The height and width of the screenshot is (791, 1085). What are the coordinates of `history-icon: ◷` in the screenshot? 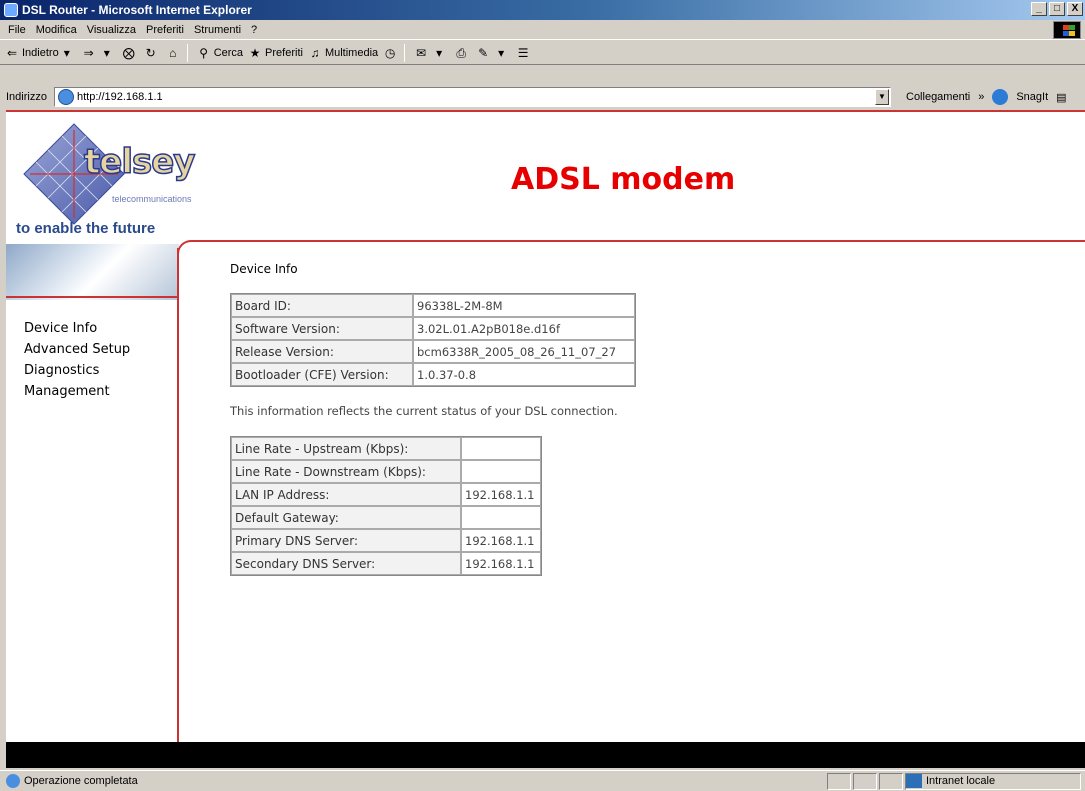 It's located at (390, 52).